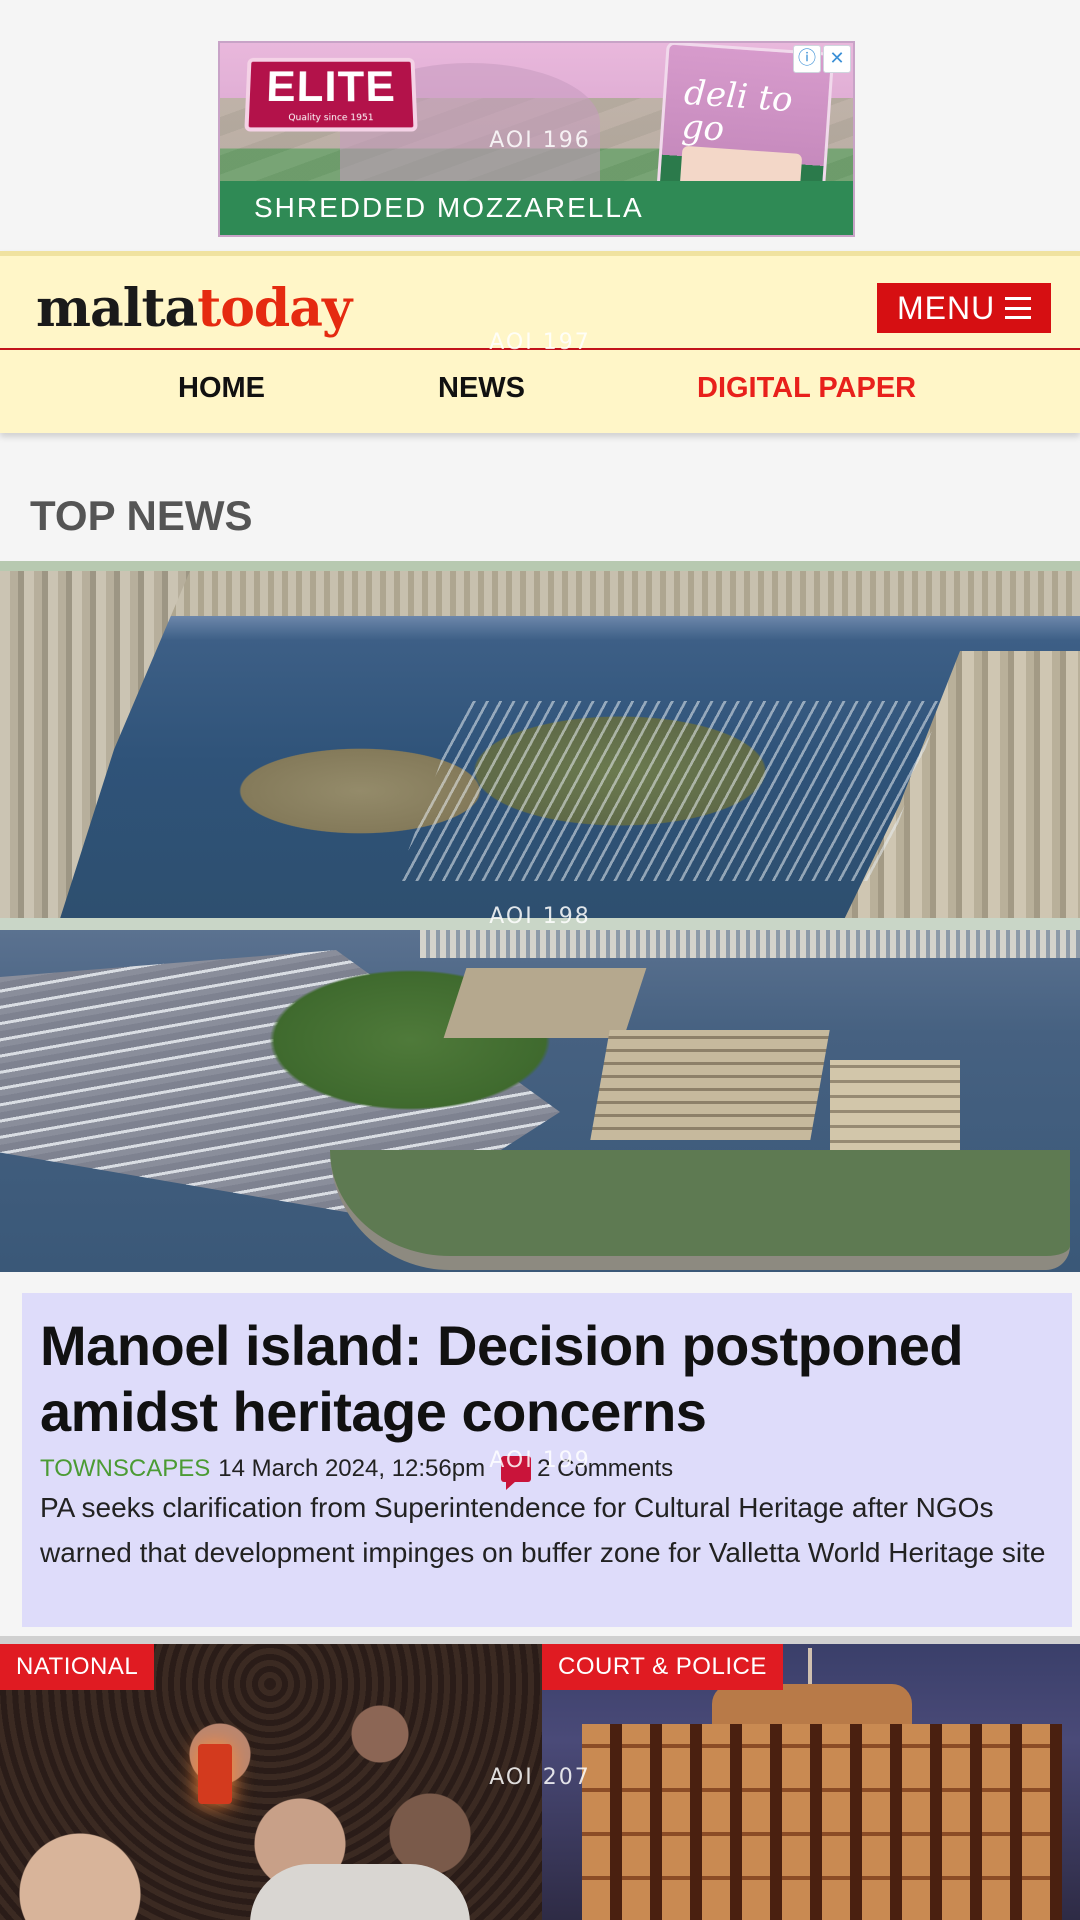  Describe the element at coordinates (750, 944) in the screenshot. I see `hero-far-marina` at that location.